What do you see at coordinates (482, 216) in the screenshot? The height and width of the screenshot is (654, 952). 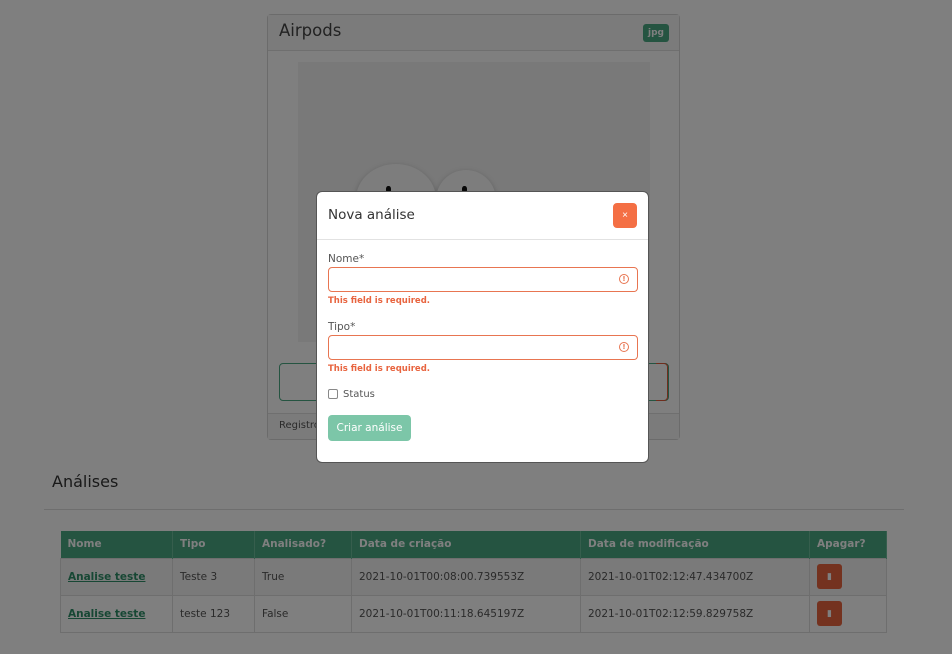 I see `modal-header: Nova análise ×` at bounding box center [482, 216].